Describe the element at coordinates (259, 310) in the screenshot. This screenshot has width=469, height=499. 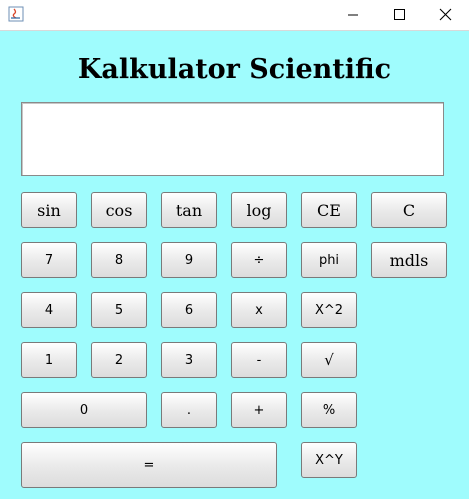
I see `multiply-button: x` at that location.